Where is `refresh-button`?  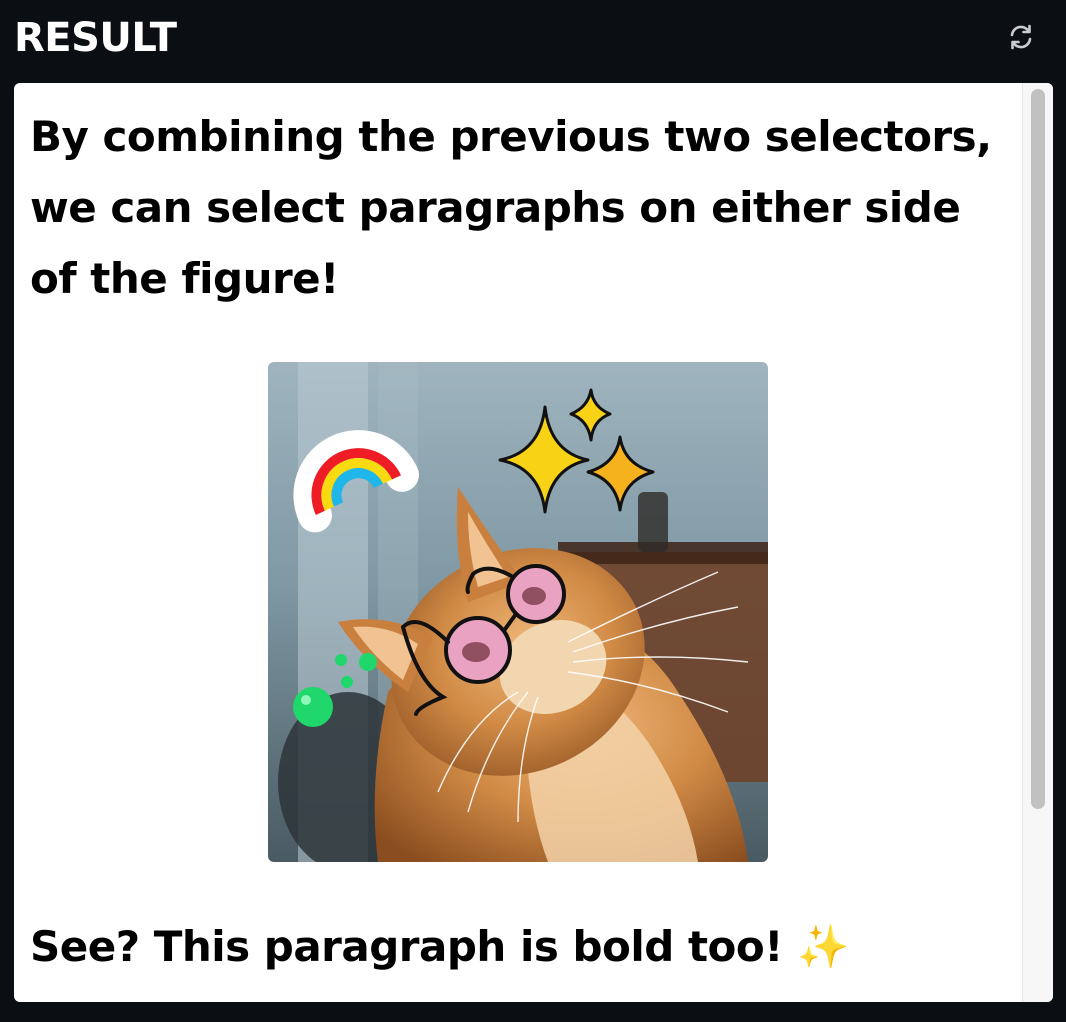
refresh-button is located at coordinates (1021, 37).